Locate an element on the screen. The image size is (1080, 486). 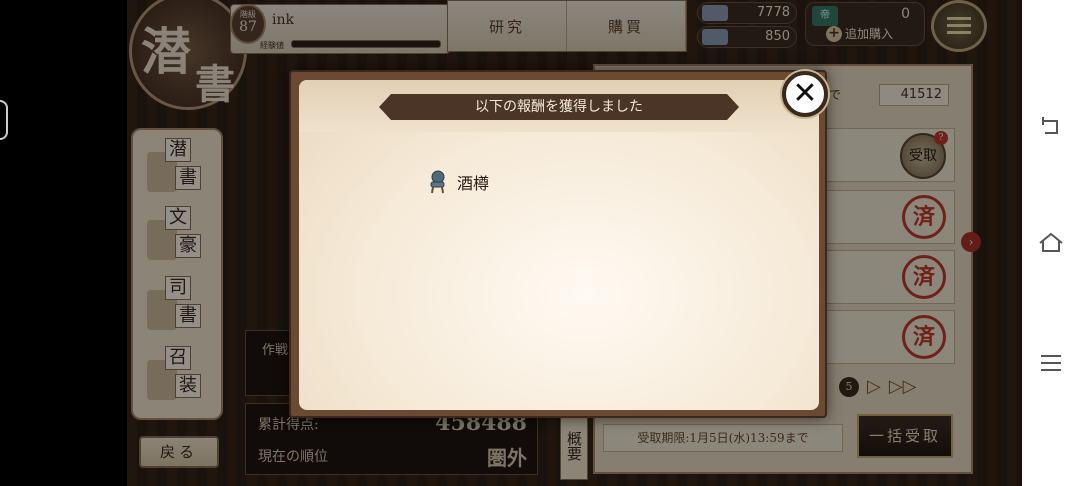
recents-nav-icon is located at coordinates (1051, 363).